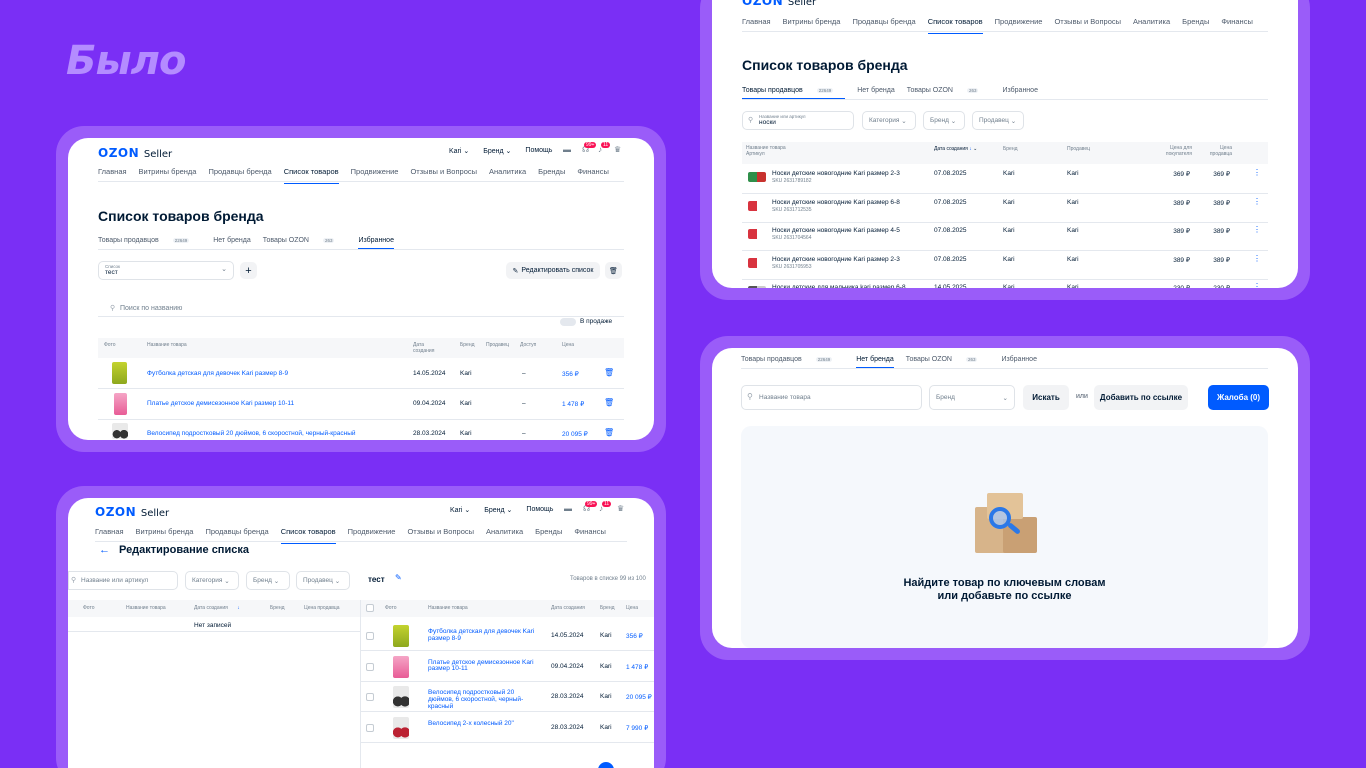 This screenshot has height=768, width=1366. I want to click on search-input: Поиск по названию, so click(370, 308).